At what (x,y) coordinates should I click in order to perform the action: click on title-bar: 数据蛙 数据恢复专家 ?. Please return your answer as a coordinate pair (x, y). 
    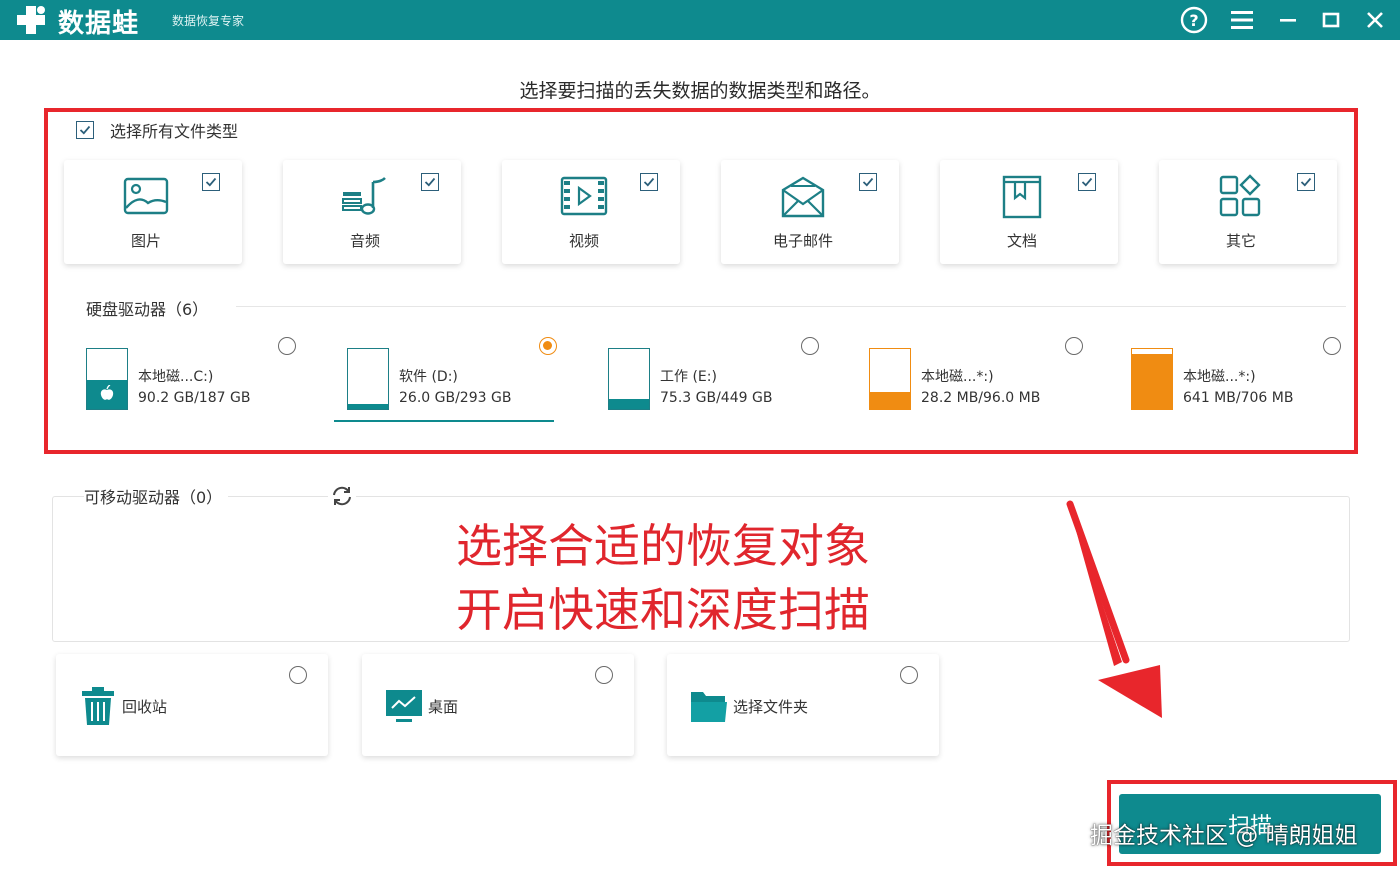
    Looking at the image, I should click on (700, 20).